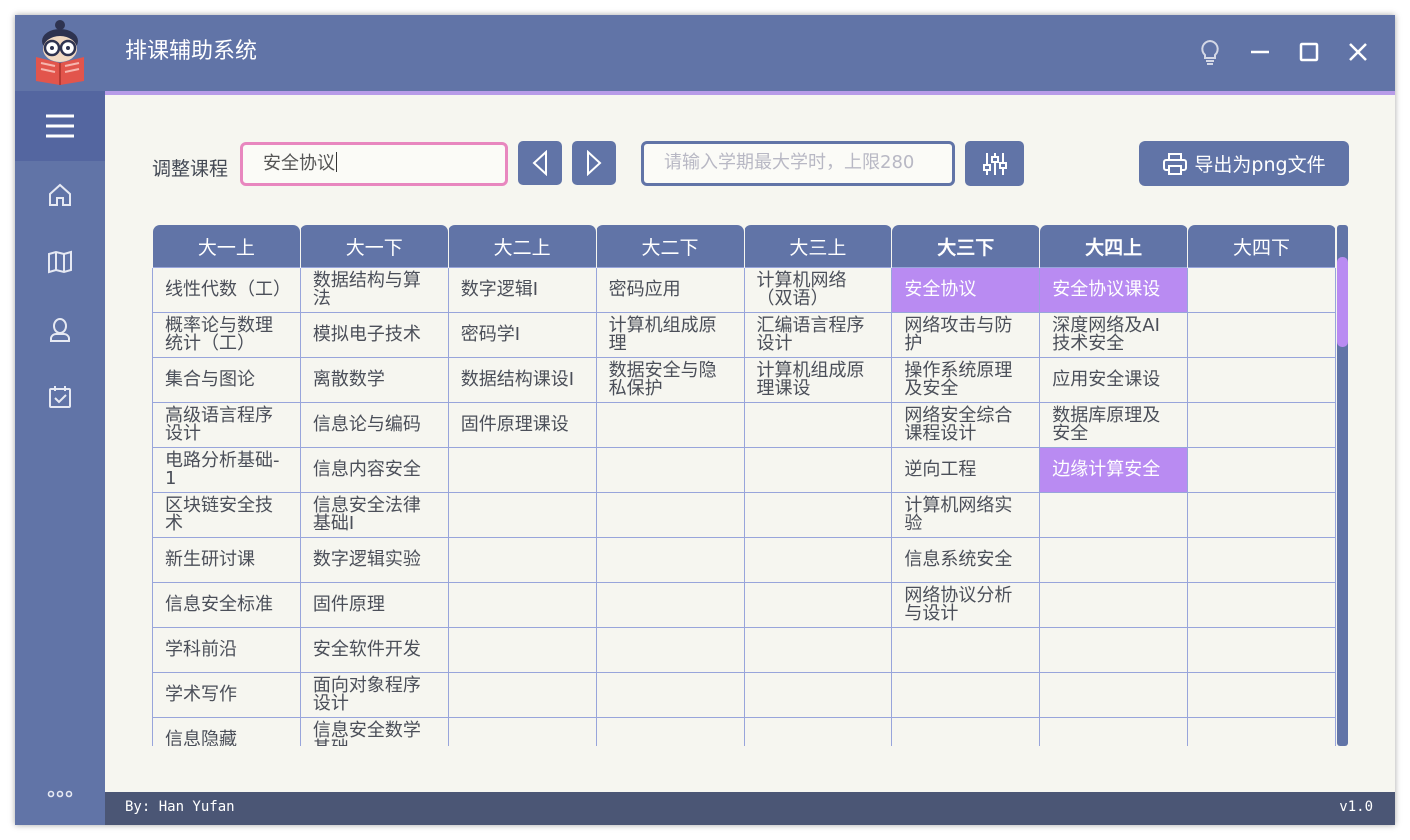 This screenshot has height=840, width=1410. Describe the element at coordinates (798, 163) in the screenshot. I see `max-hours-input: 请输入学期最大学时，上限280` at that location.